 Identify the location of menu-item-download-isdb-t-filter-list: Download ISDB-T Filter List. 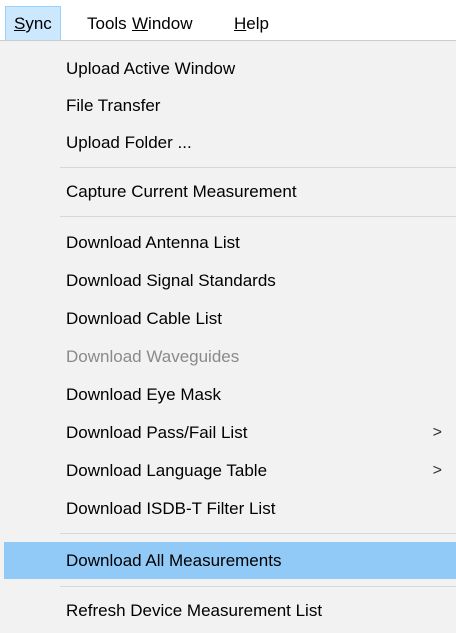
(230, 508).